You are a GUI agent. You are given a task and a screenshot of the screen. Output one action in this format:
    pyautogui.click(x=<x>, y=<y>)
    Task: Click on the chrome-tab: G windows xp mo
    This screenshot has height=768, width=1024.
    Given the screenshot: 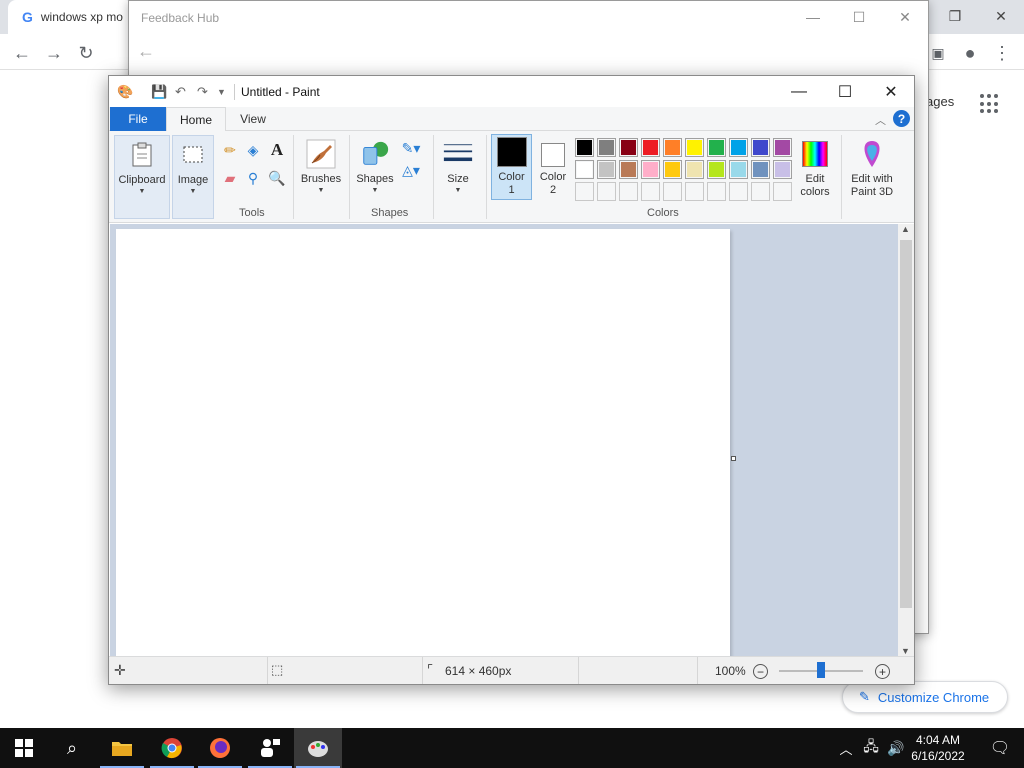 What is the action you would take?
    pyautogui.click(x=70, y=17)
    